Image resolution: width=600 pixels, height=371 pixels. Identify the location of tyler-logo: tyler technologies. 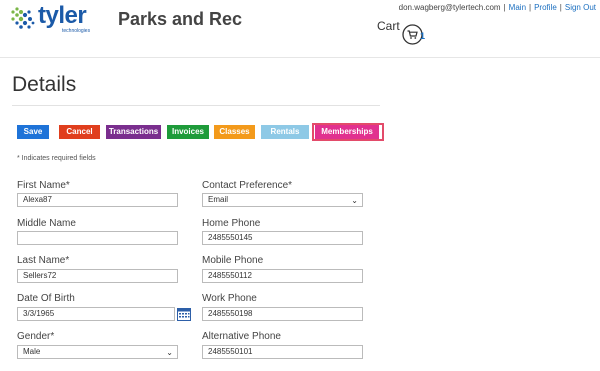
(55, 19).